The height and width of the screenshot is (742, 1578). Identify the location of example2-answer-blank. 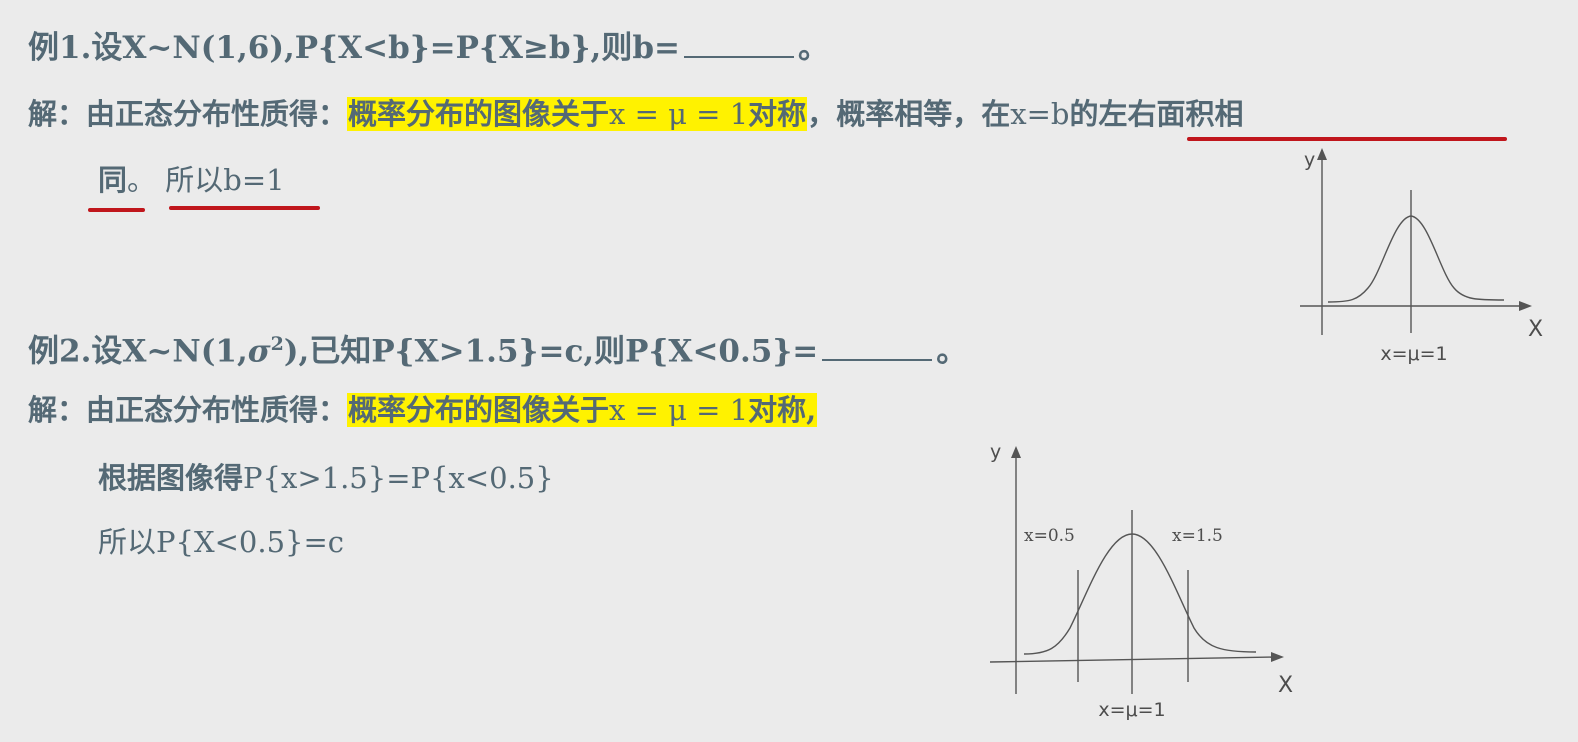
(877, 347).